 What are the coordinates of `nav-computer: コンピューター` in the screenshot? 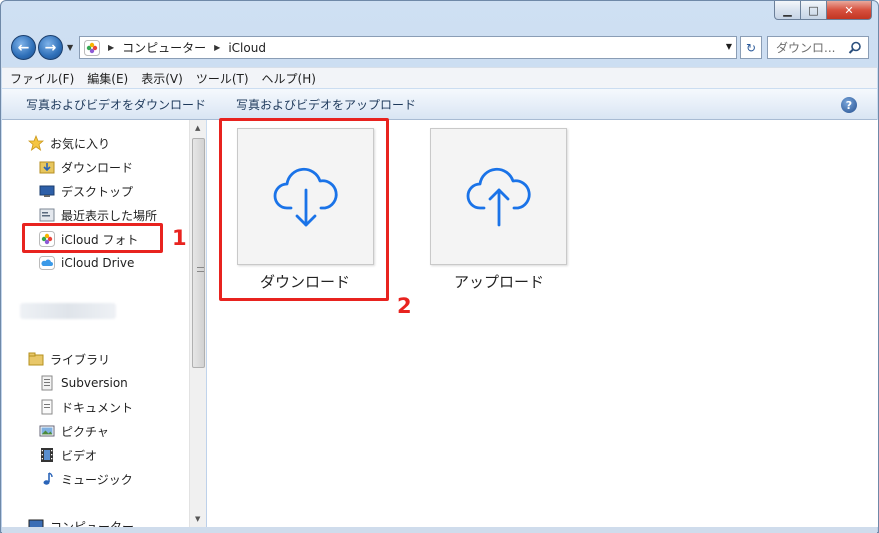 It's located at (81, 522).